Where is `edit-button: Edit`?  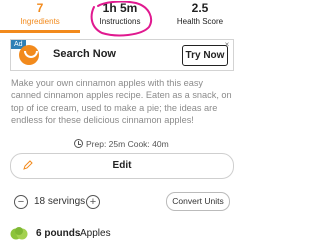
edit-button: Edit is located at coordinates (122, 166).